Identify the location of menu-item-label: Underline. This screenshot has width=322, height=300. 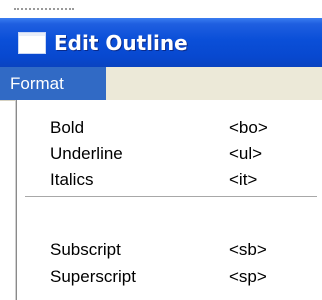
(86, 153).